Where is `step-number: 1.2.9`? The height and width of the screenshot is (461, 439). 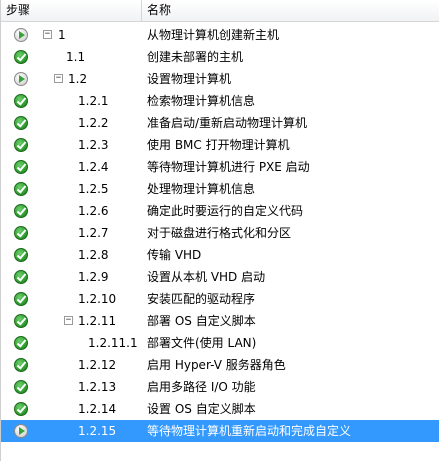 step-number: 1.2.9 is located at coordinates (93, 277).